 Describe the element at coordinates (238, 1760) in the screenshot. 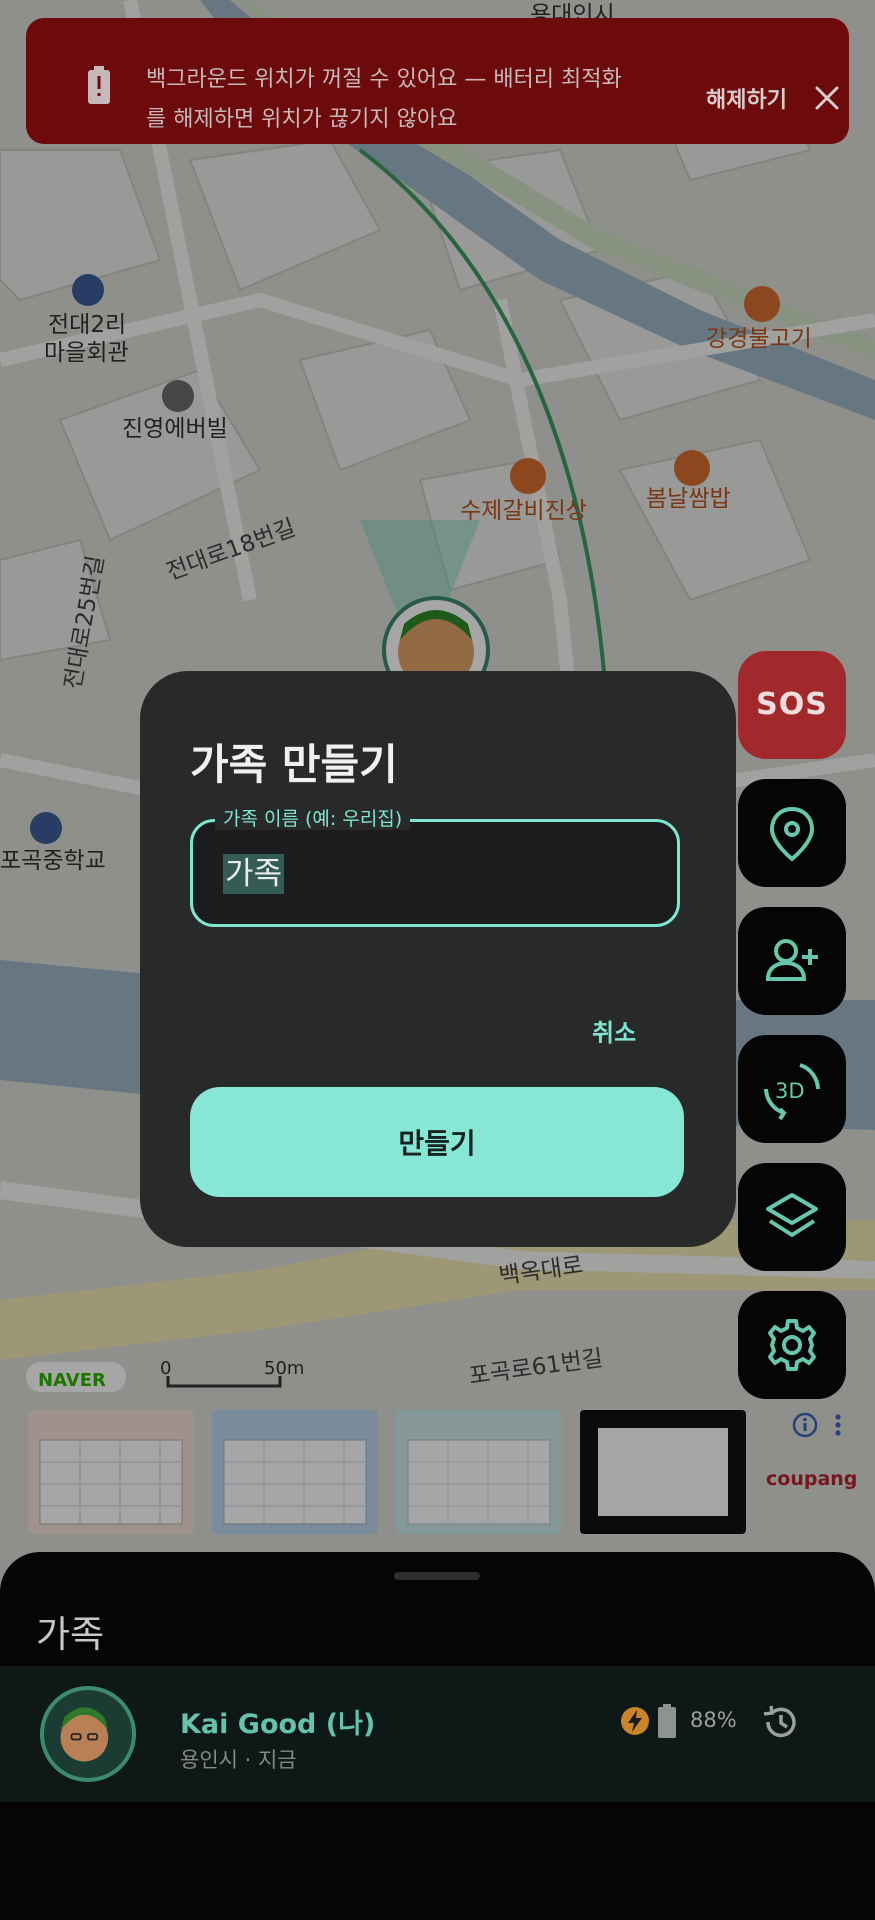

I see `member-location-time: 용인시 · 지금` at that location.